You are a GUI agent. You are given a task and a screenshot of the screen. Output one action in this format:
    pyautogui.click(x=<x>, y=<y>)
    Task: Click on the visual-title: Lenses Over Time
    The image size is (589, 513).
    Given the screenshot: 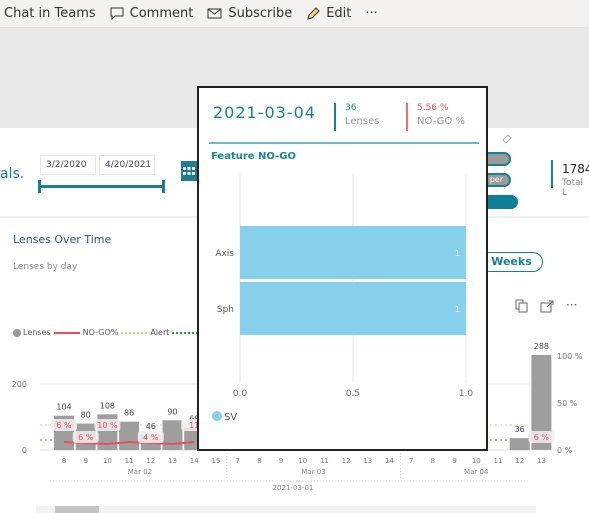 What is the action you would take?
    pyautogui.click(x=62, y=239)
    